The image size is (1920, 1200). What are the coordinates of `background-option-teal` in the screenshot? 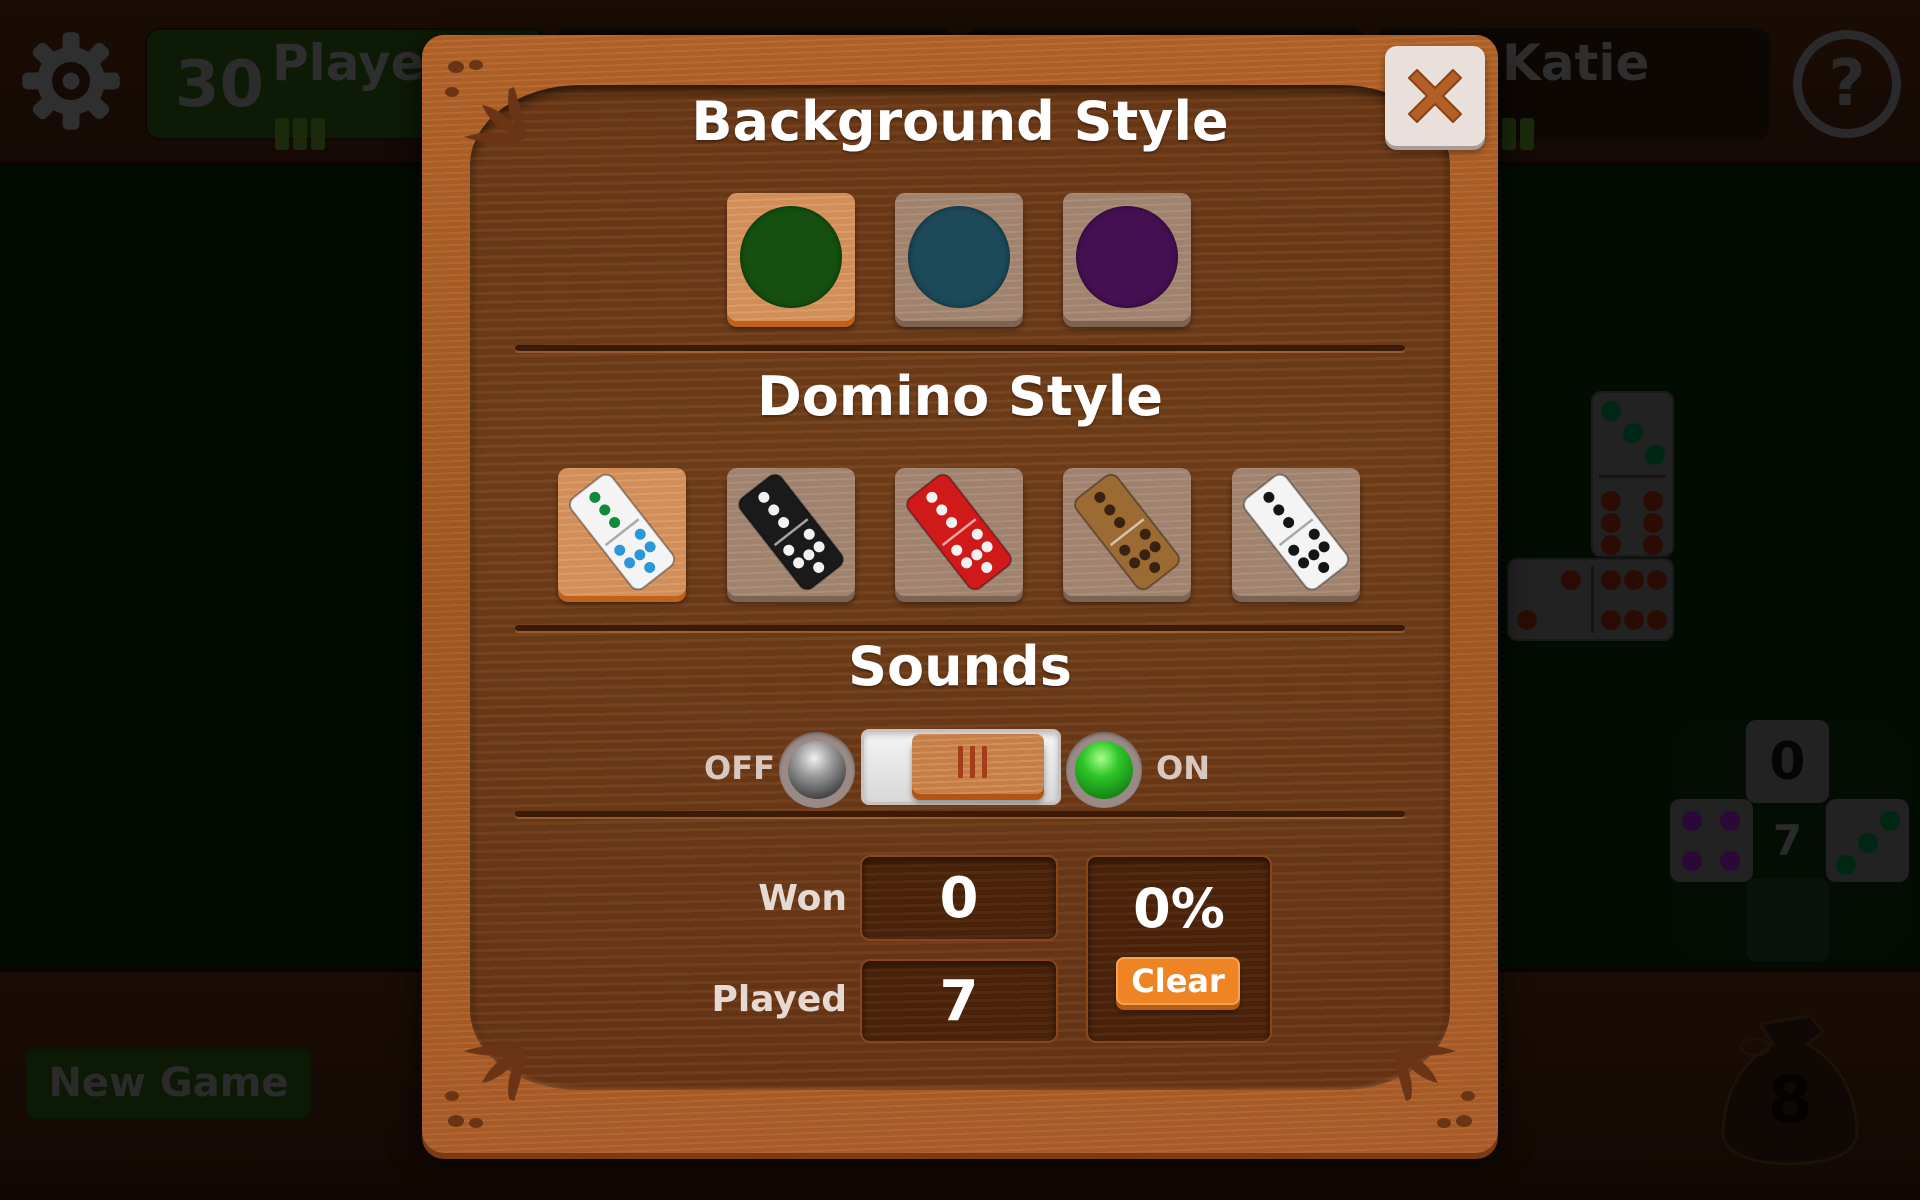 It's located at (959, 257).